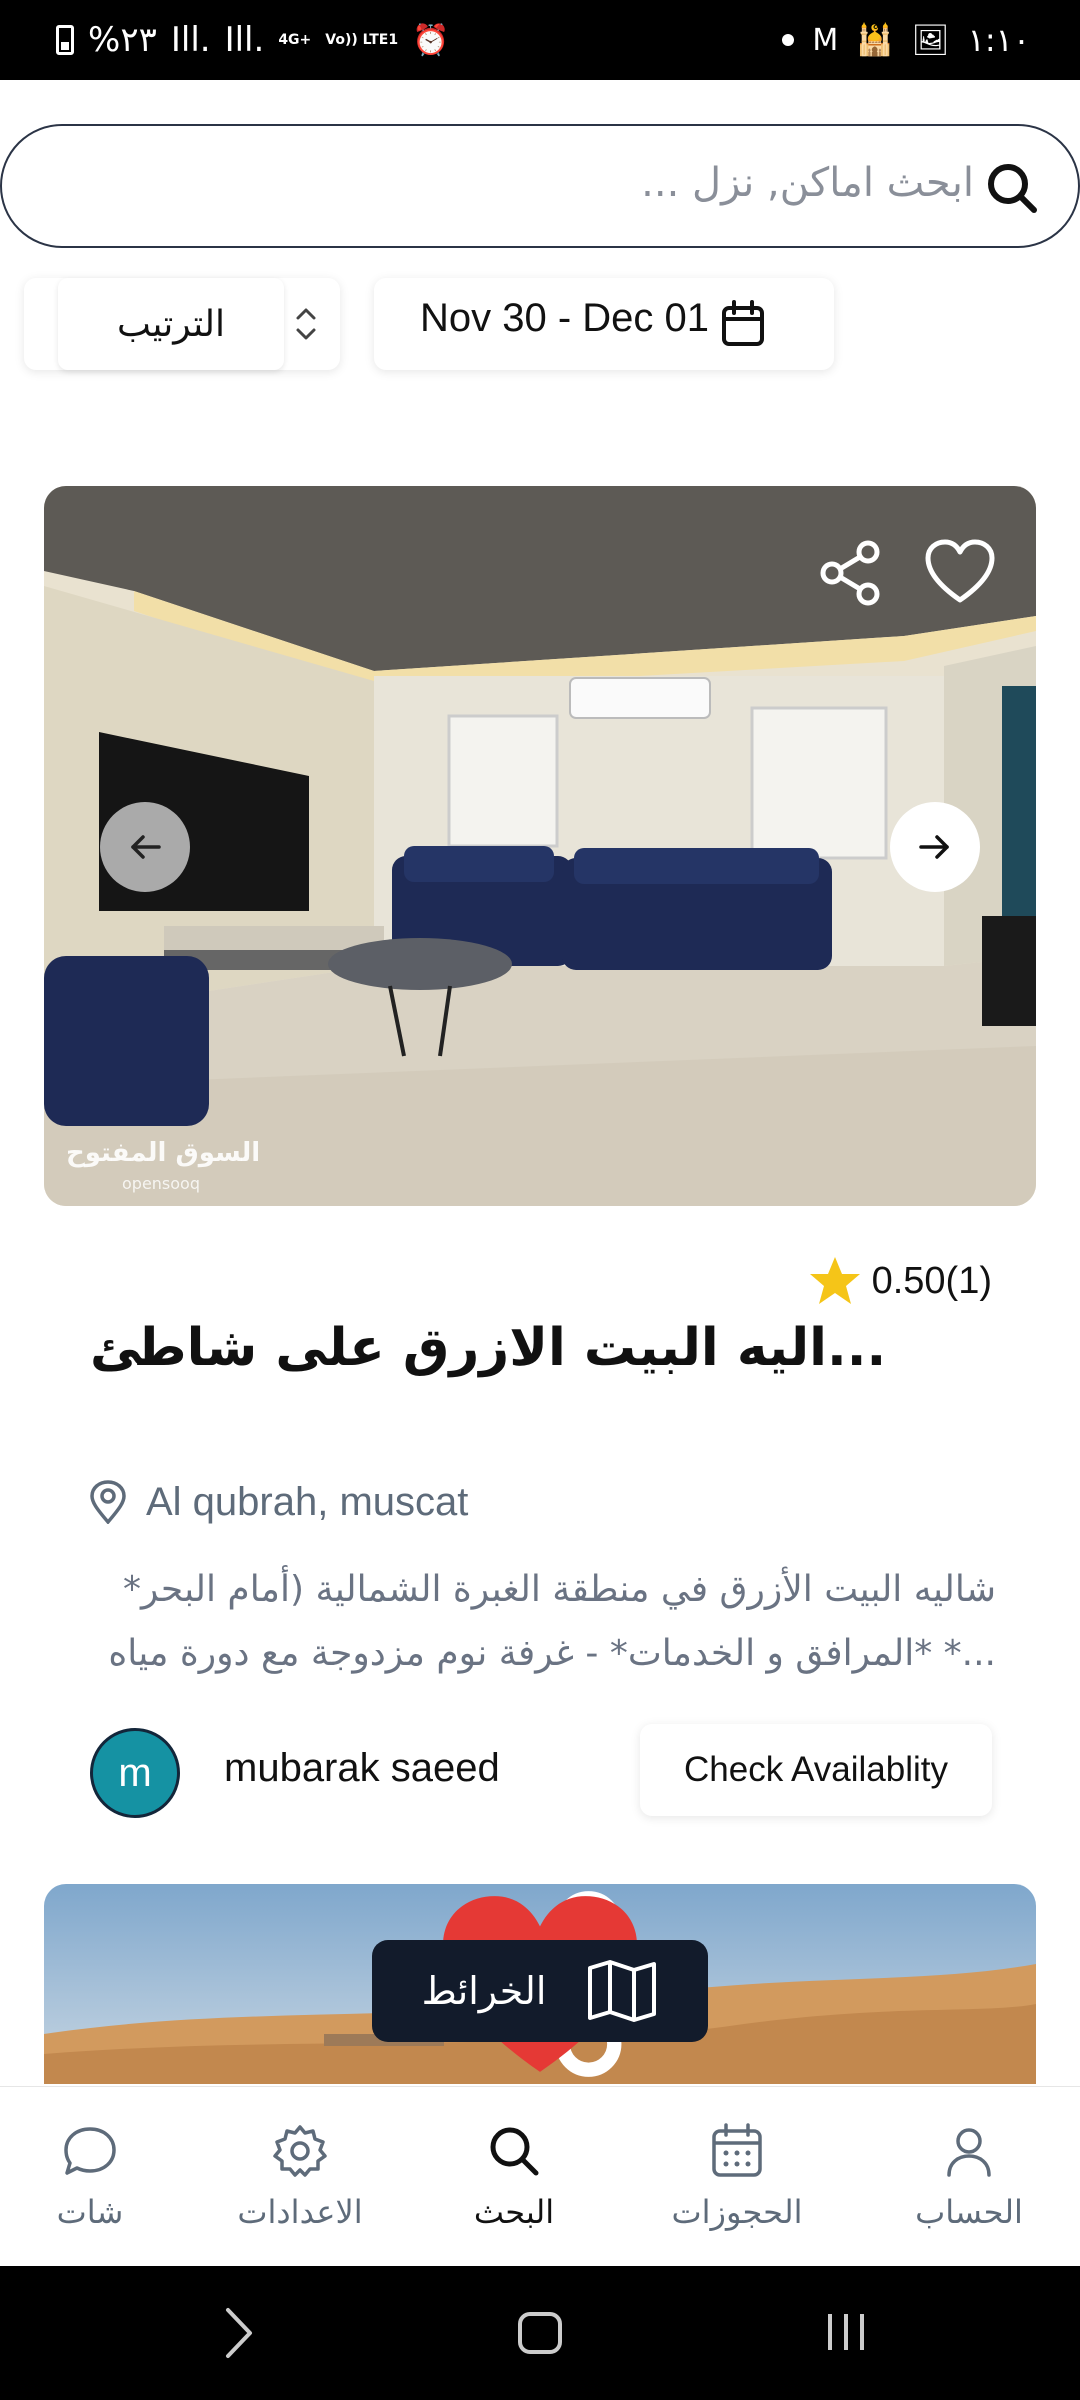 Image resolution: width=1080 pixels, height=2400 pixels. What do you see at coordinates (514, 2177) in the screenshot?
I see `nav-search: البحث` at bounding box center [514, 2177].